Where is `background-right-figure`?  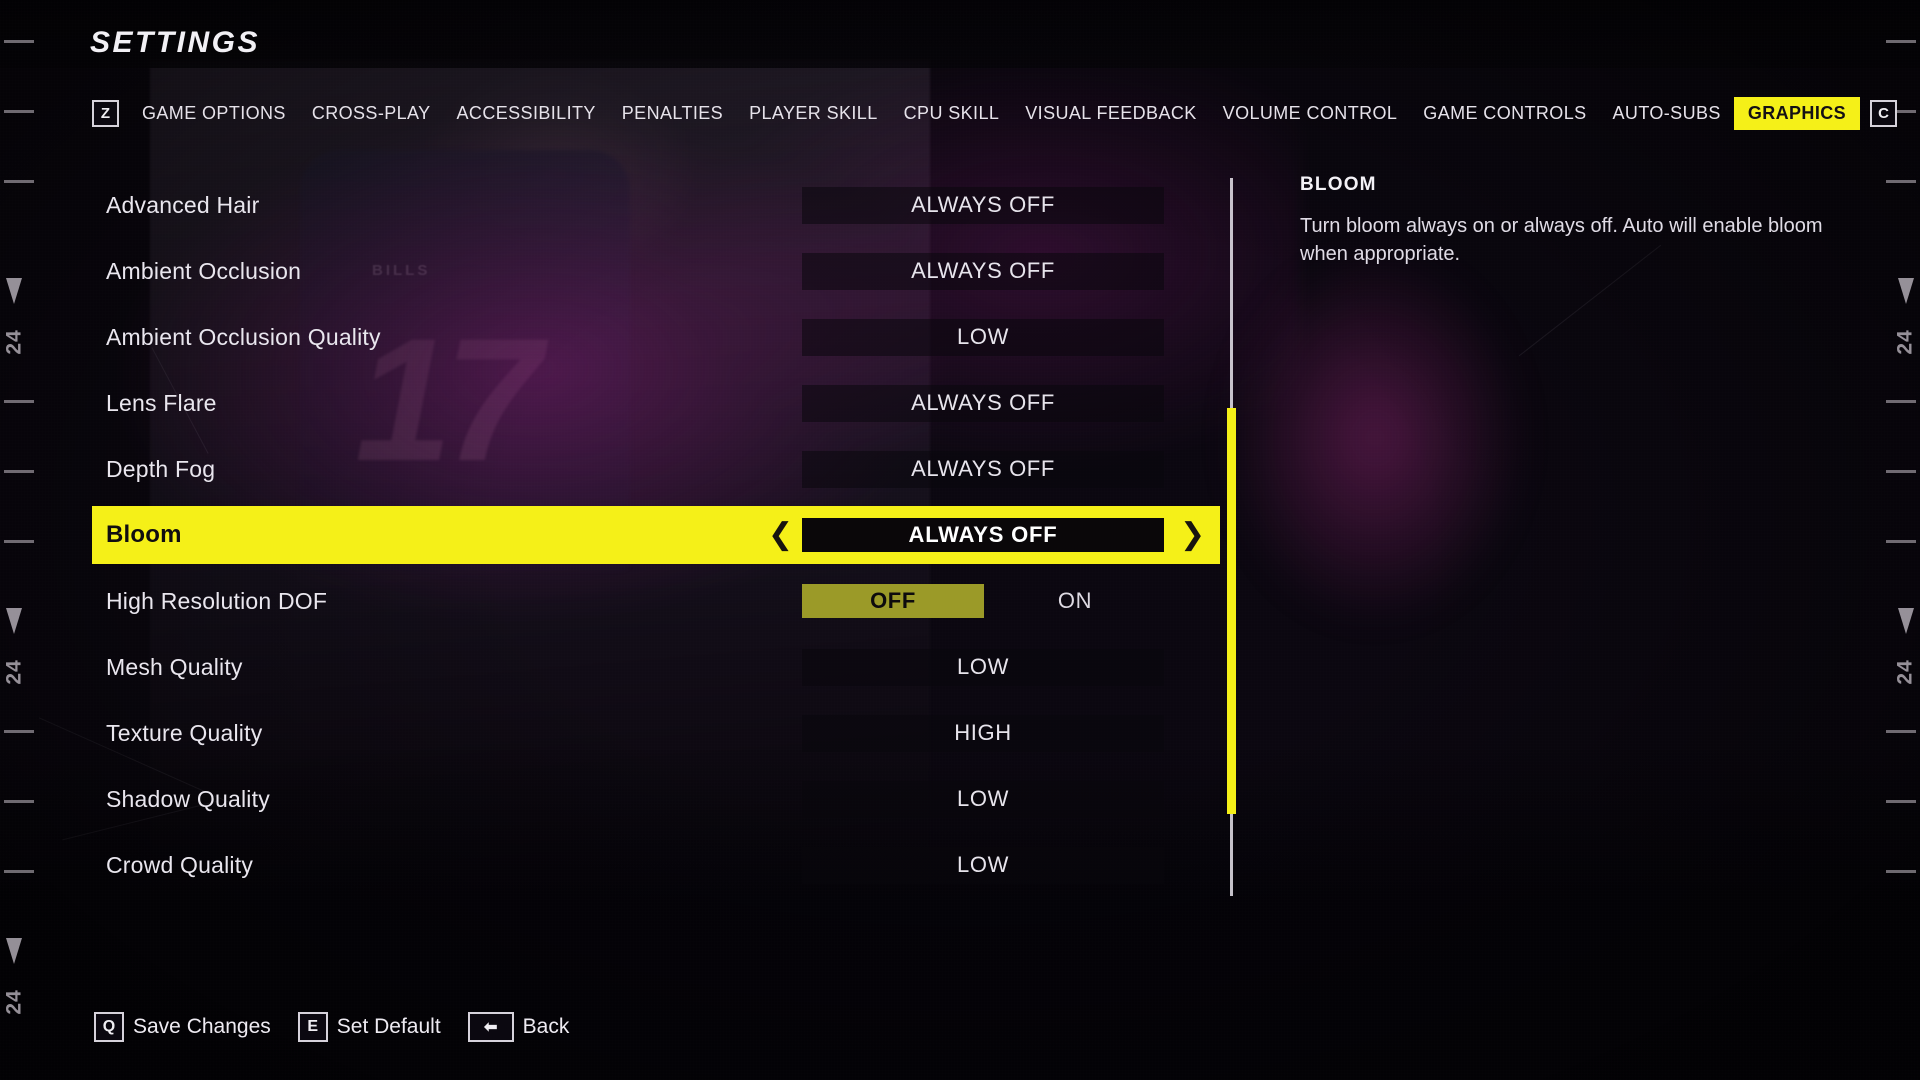
background-right-figure is located at coordinates (1375, 490).